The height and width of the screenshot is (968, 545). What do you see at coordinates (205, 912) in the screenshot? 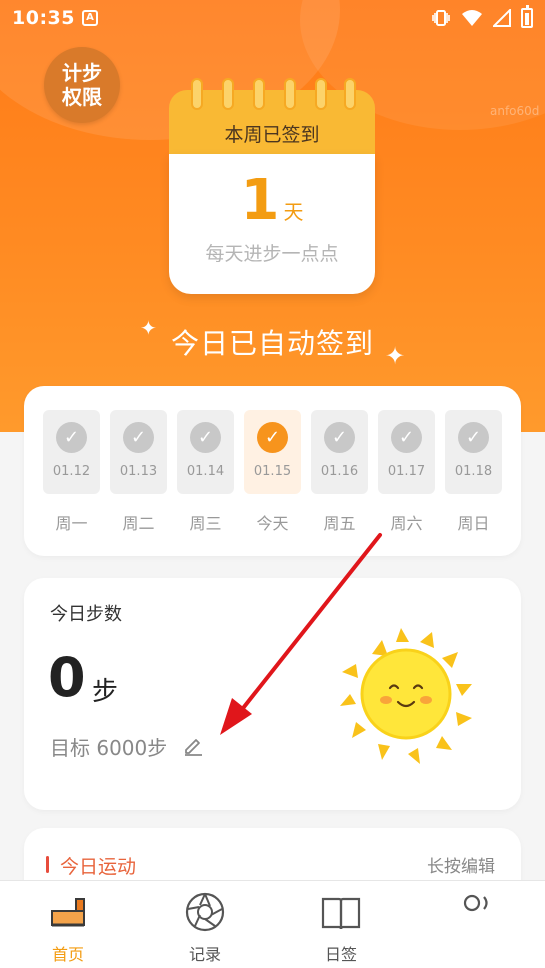
I see `aperture-icon` at bounding box center [205, 912].